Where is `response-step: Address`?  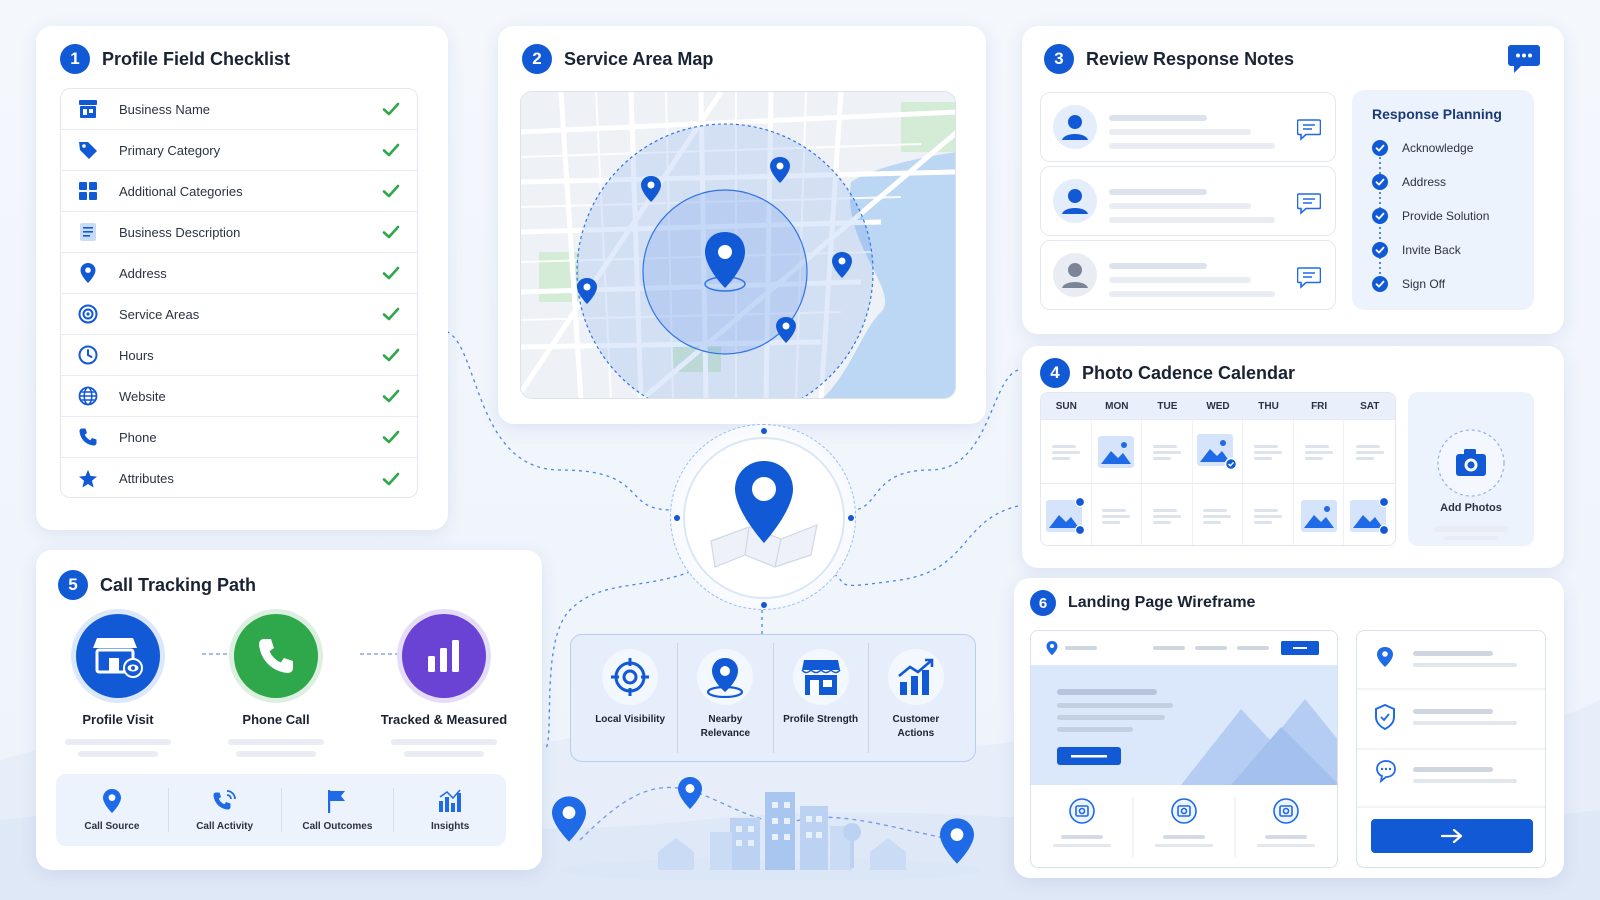 response-step: Address is located at coordinates (1409, 182).